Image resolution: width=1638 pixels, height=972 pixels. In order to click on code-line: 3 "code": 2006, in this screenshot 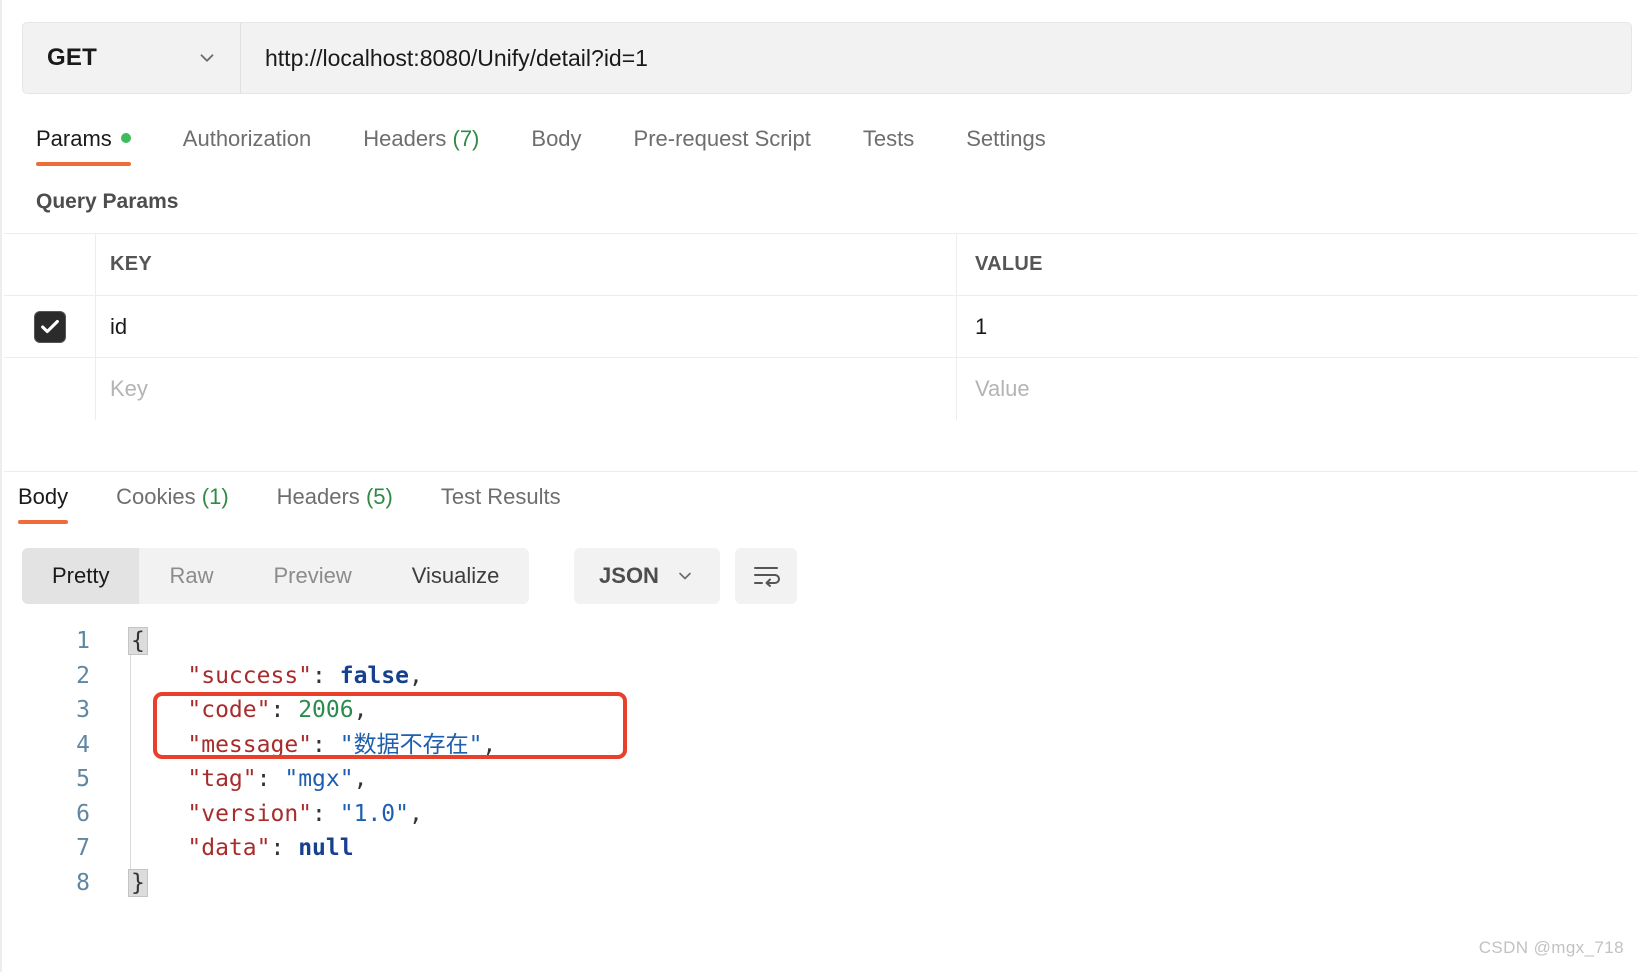, I will do `click(820, 710)`.